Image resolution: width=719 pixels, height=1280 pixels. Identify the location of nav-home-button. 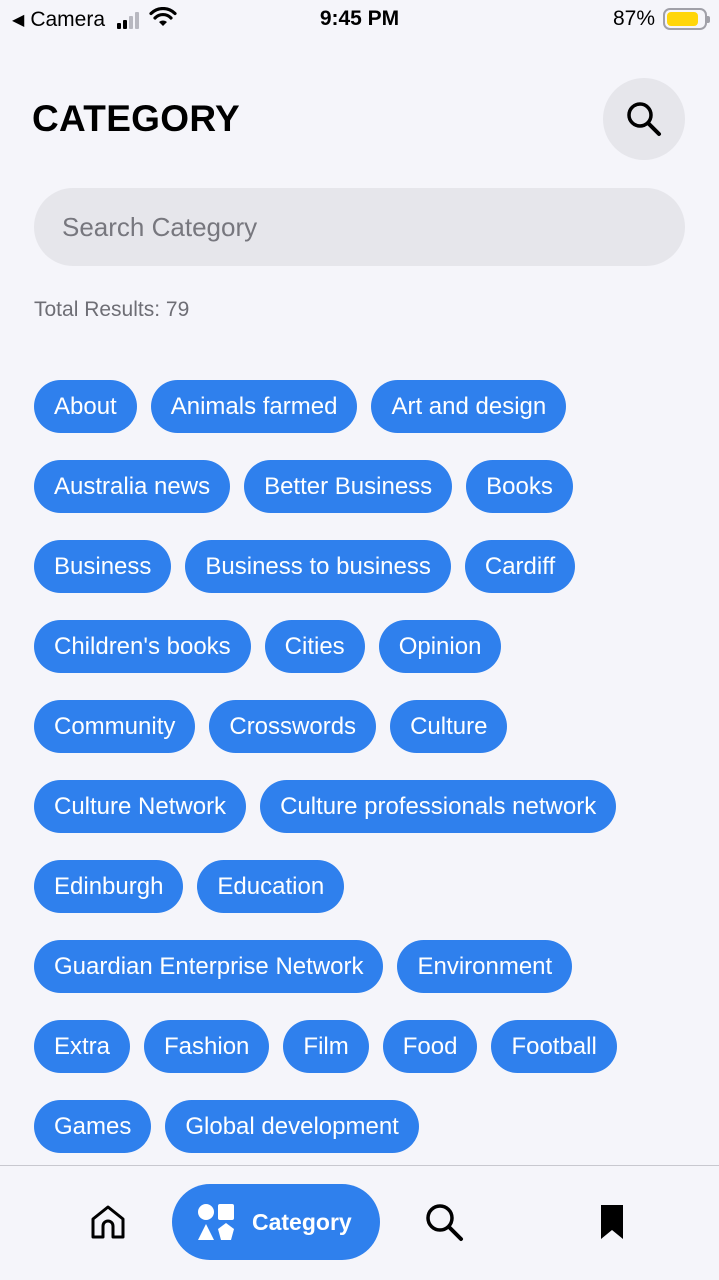
(108, 1222).